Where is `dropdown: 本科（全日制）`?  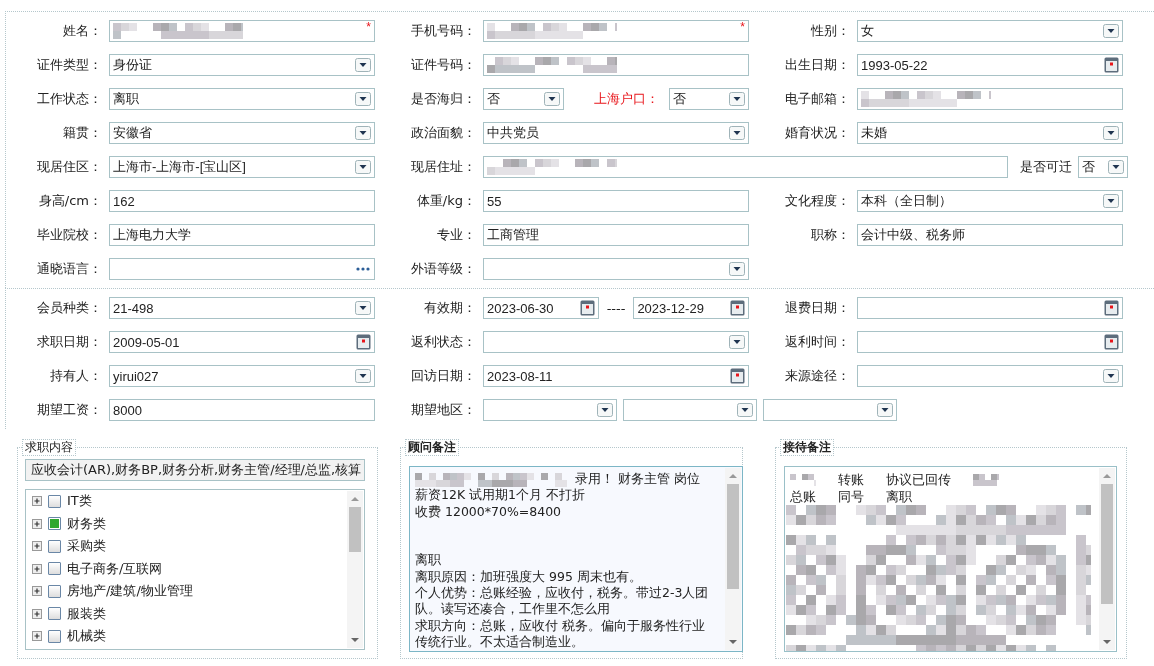
dropdown: 本科（全日制） is located at coordinates (990, 201).